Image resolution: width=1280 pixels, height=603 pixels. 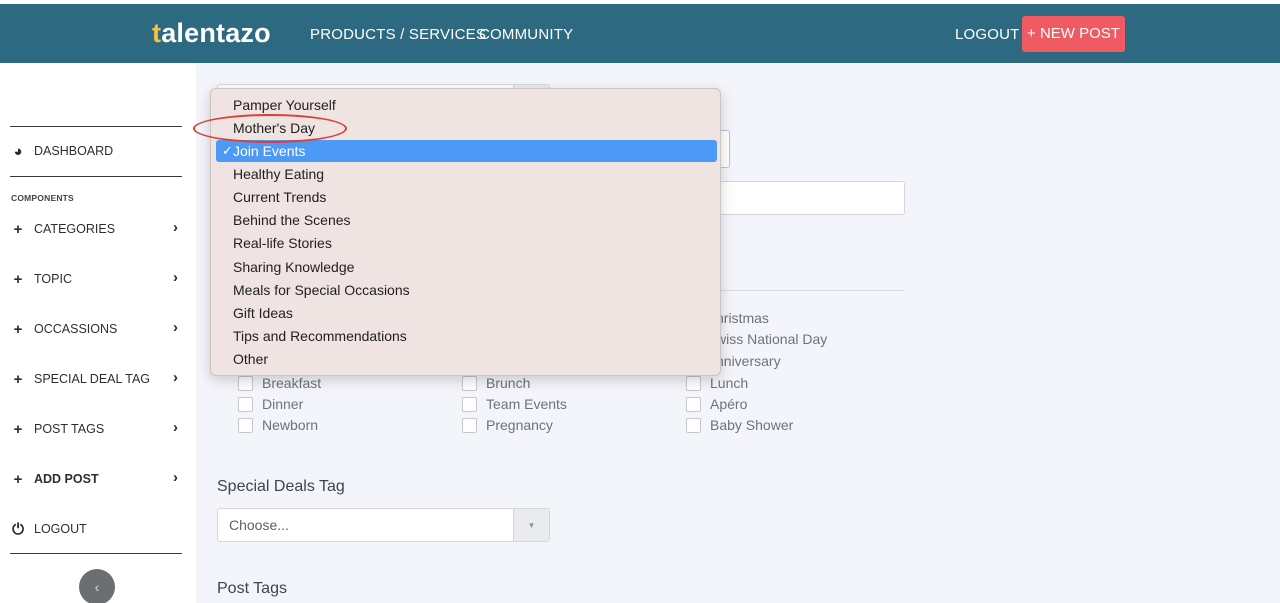 I want to click on sidebar-item-categories: + CATEGORIES ›, so click(x=98, y=229).